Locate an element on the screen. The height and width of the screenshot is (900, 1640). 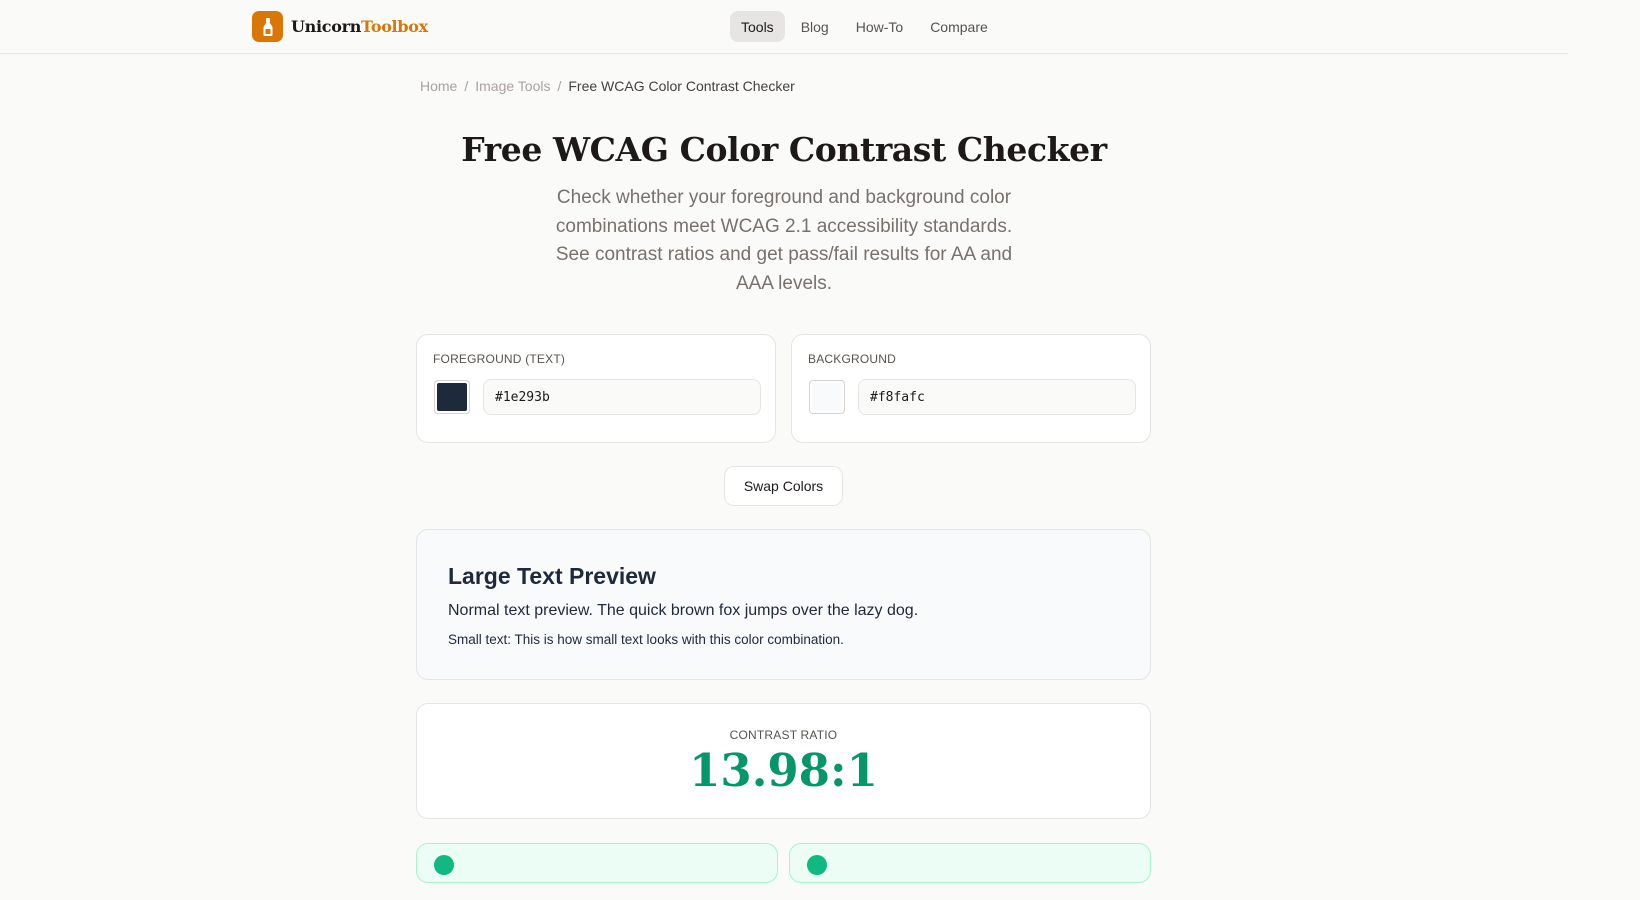
nav-item-how-to: How-To is located at coordinates (879, 26).